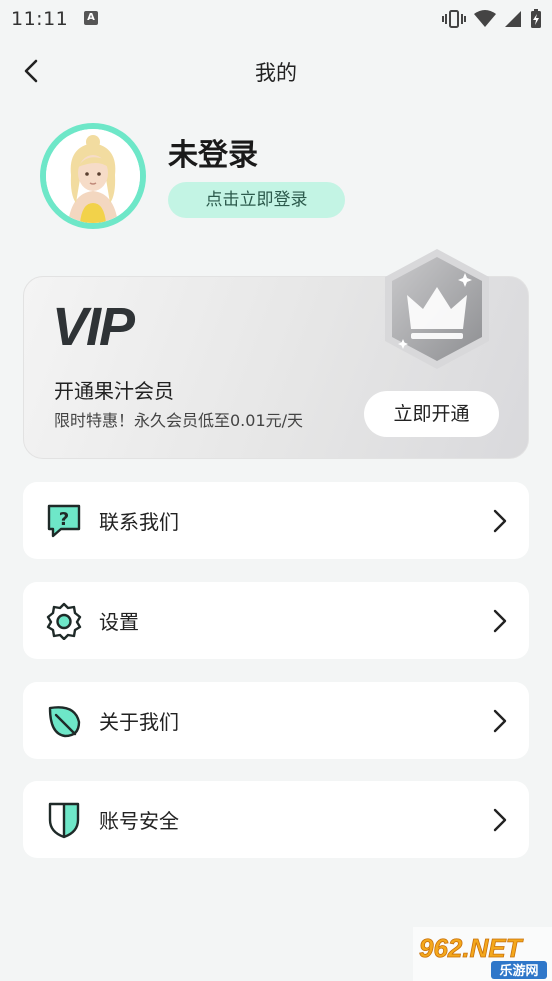 The width and height of the screenshot is (552, 981). I want to click on user-avatar-icon, so click(93, 176).